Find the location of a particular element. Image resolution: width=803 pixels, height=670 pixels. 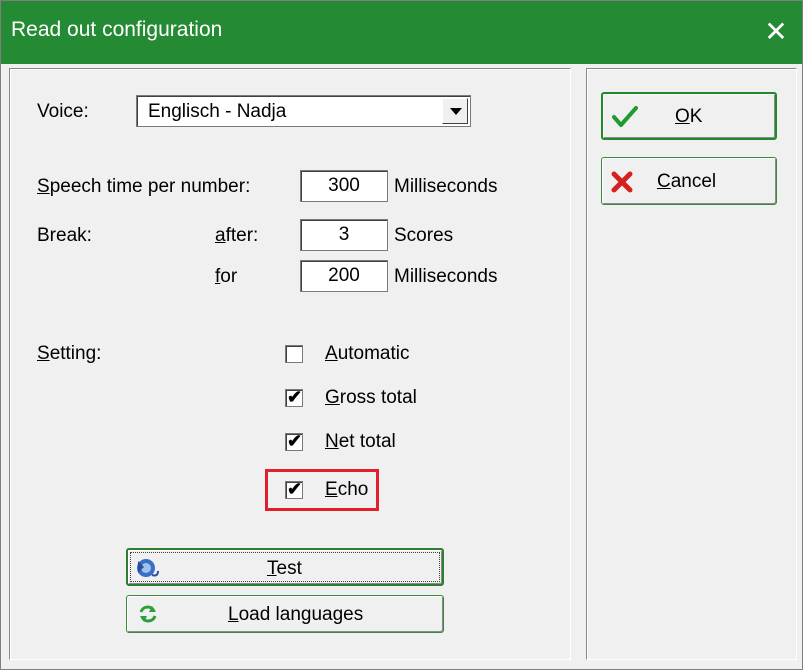

chevron-down-icon is located at coordinates (455, 111).